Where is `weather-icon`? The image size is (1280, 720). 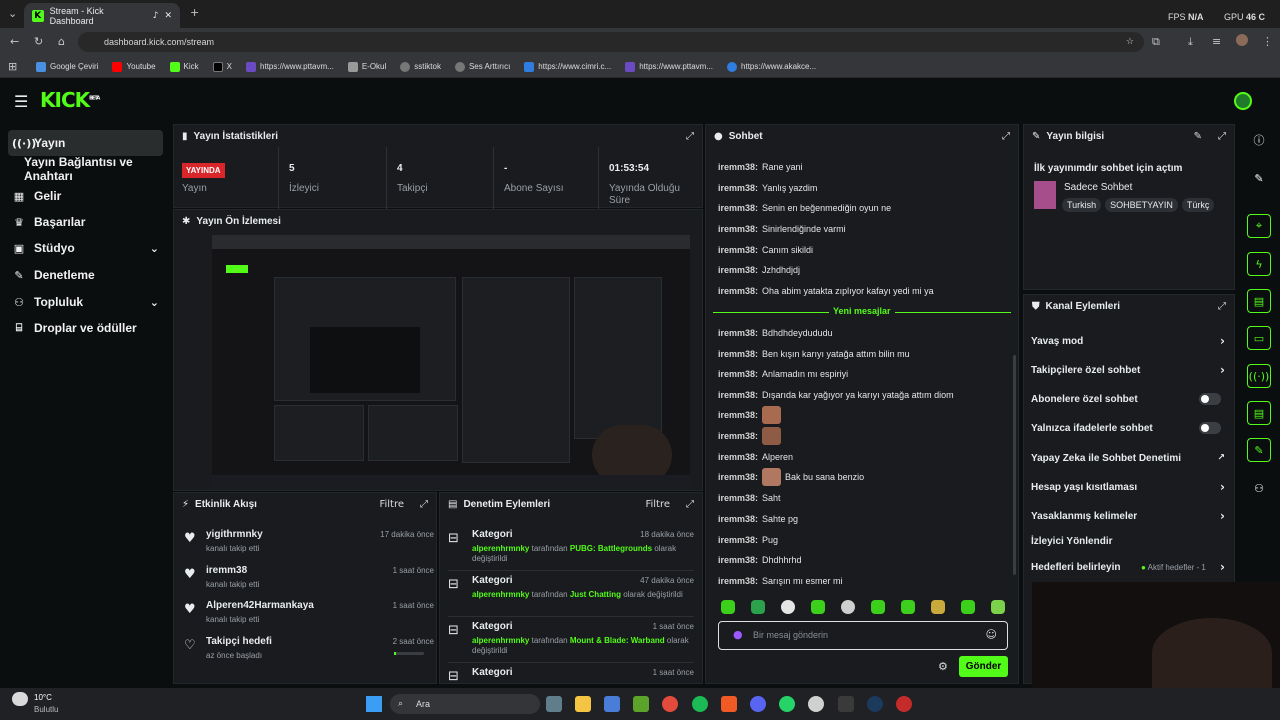
weather-icon is located at coordinates (20, 699).